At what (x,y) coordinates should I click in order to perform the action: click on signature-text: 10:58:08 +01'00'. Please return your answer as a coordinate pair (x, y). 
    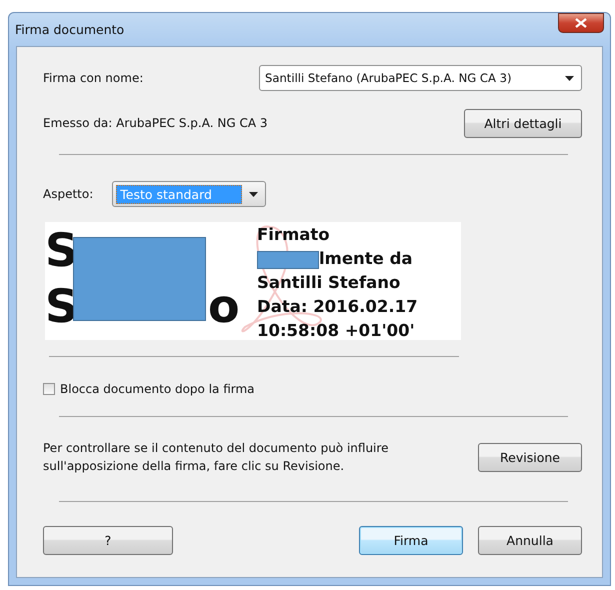
    Looking at the image, I should click on (336, 330).